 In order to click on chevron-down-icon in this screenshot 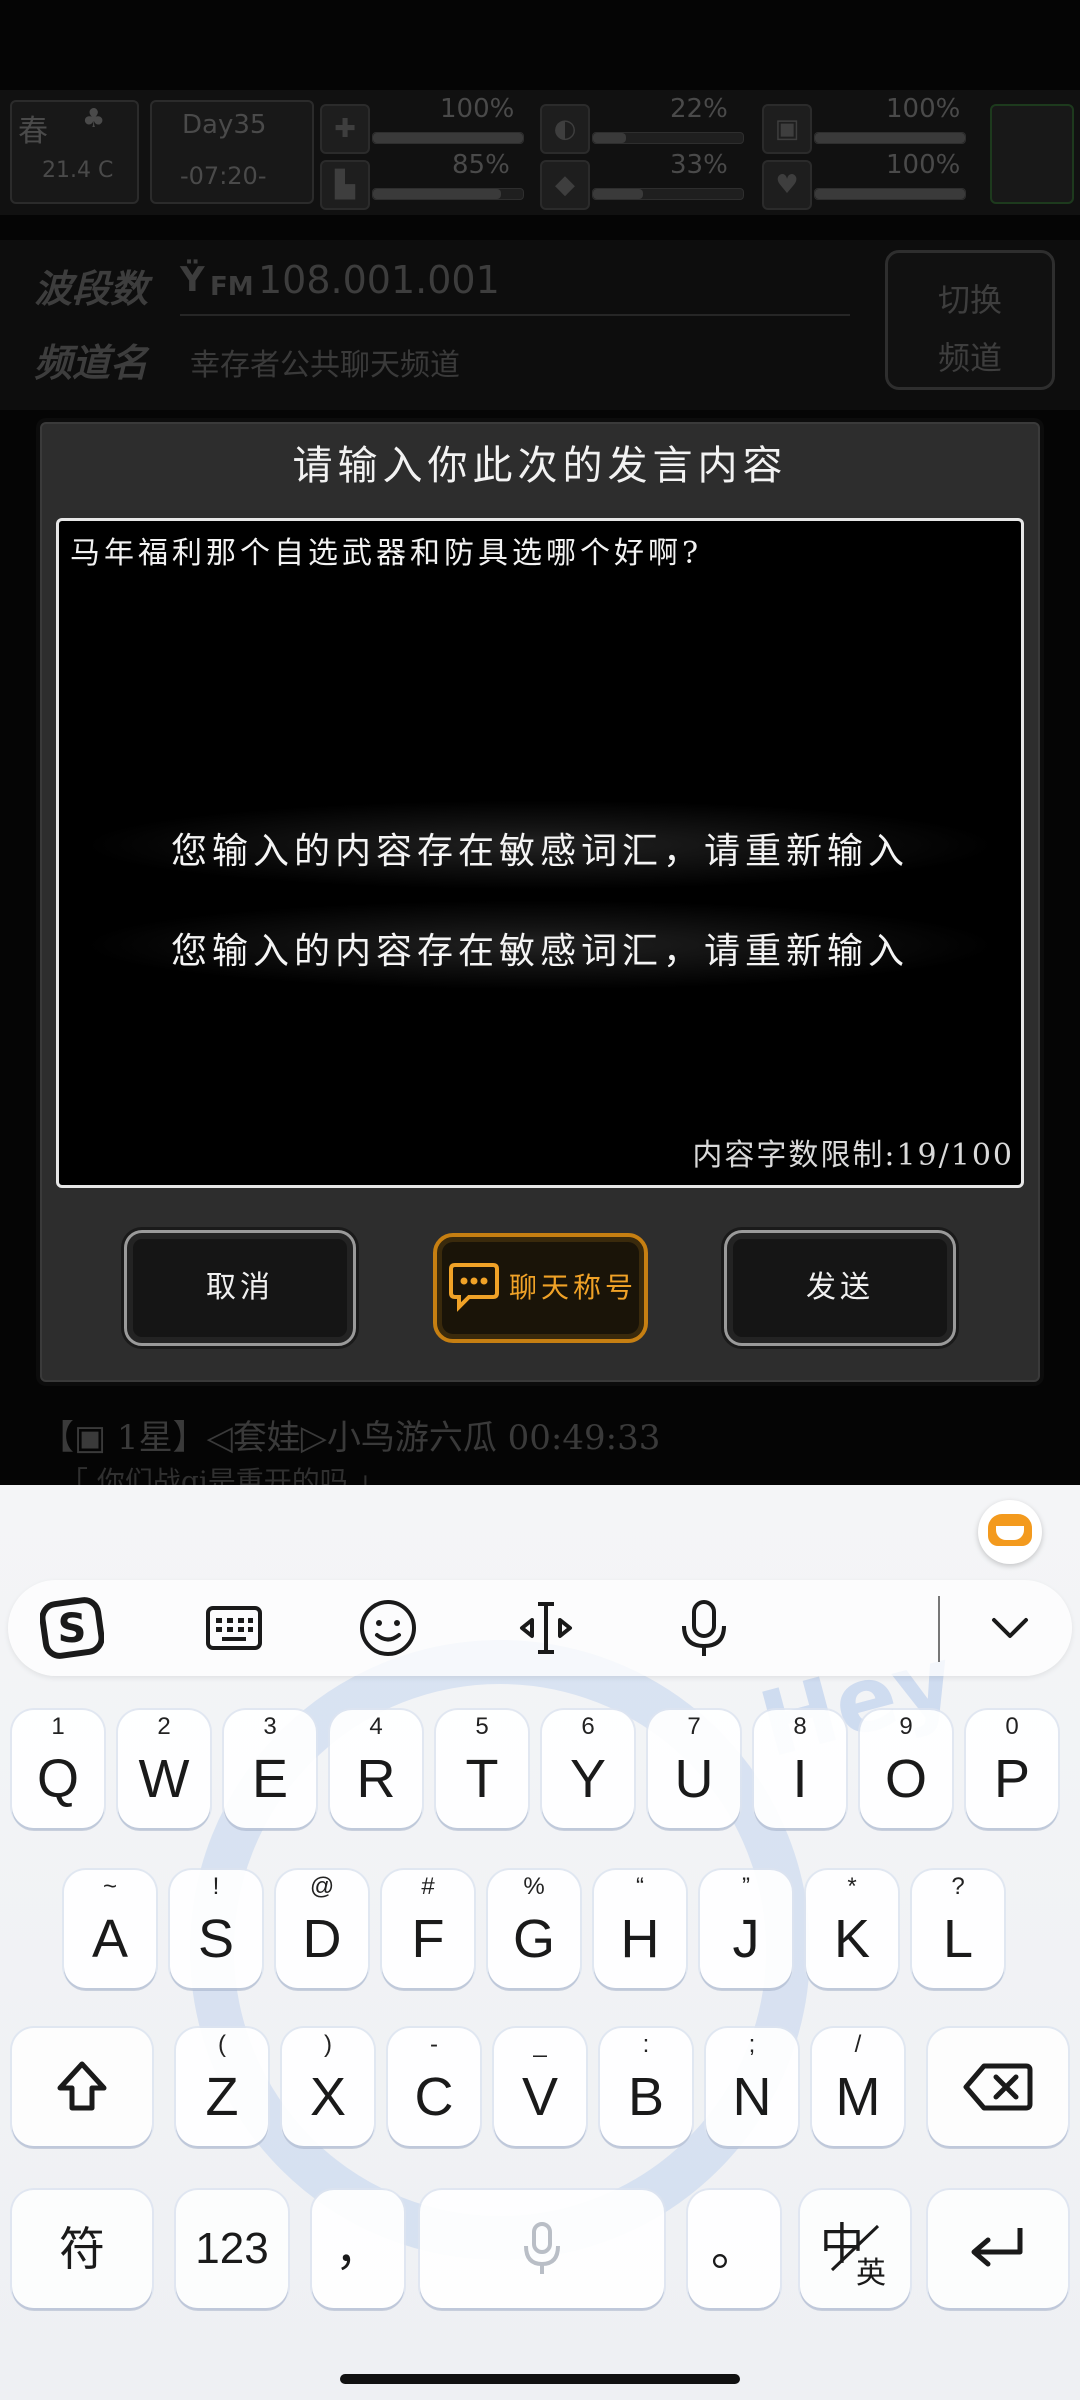, I will do `click(1010, 1628)`.